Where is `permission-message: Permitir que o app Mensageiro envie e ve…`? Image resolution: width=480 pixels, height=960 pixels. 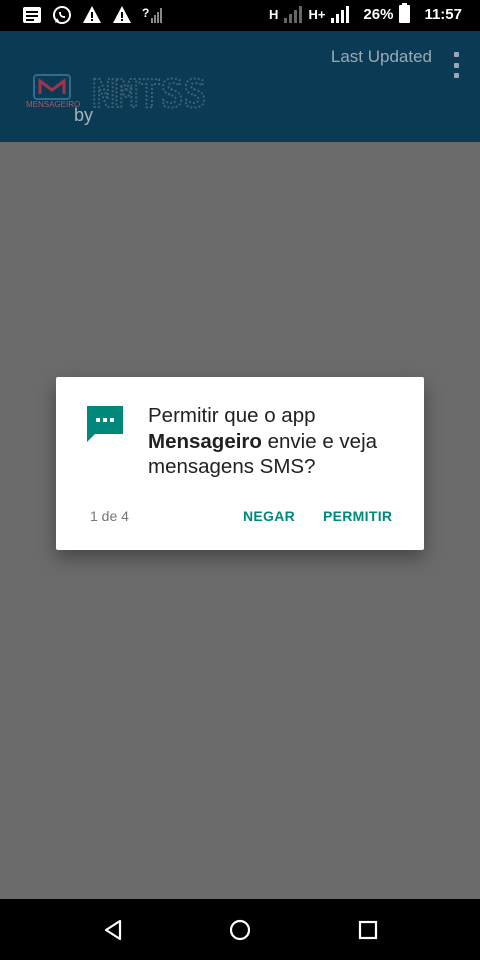 permission-message: Permitir que o app Mensageiro envie e ve… is located at coordinates (278, 441).